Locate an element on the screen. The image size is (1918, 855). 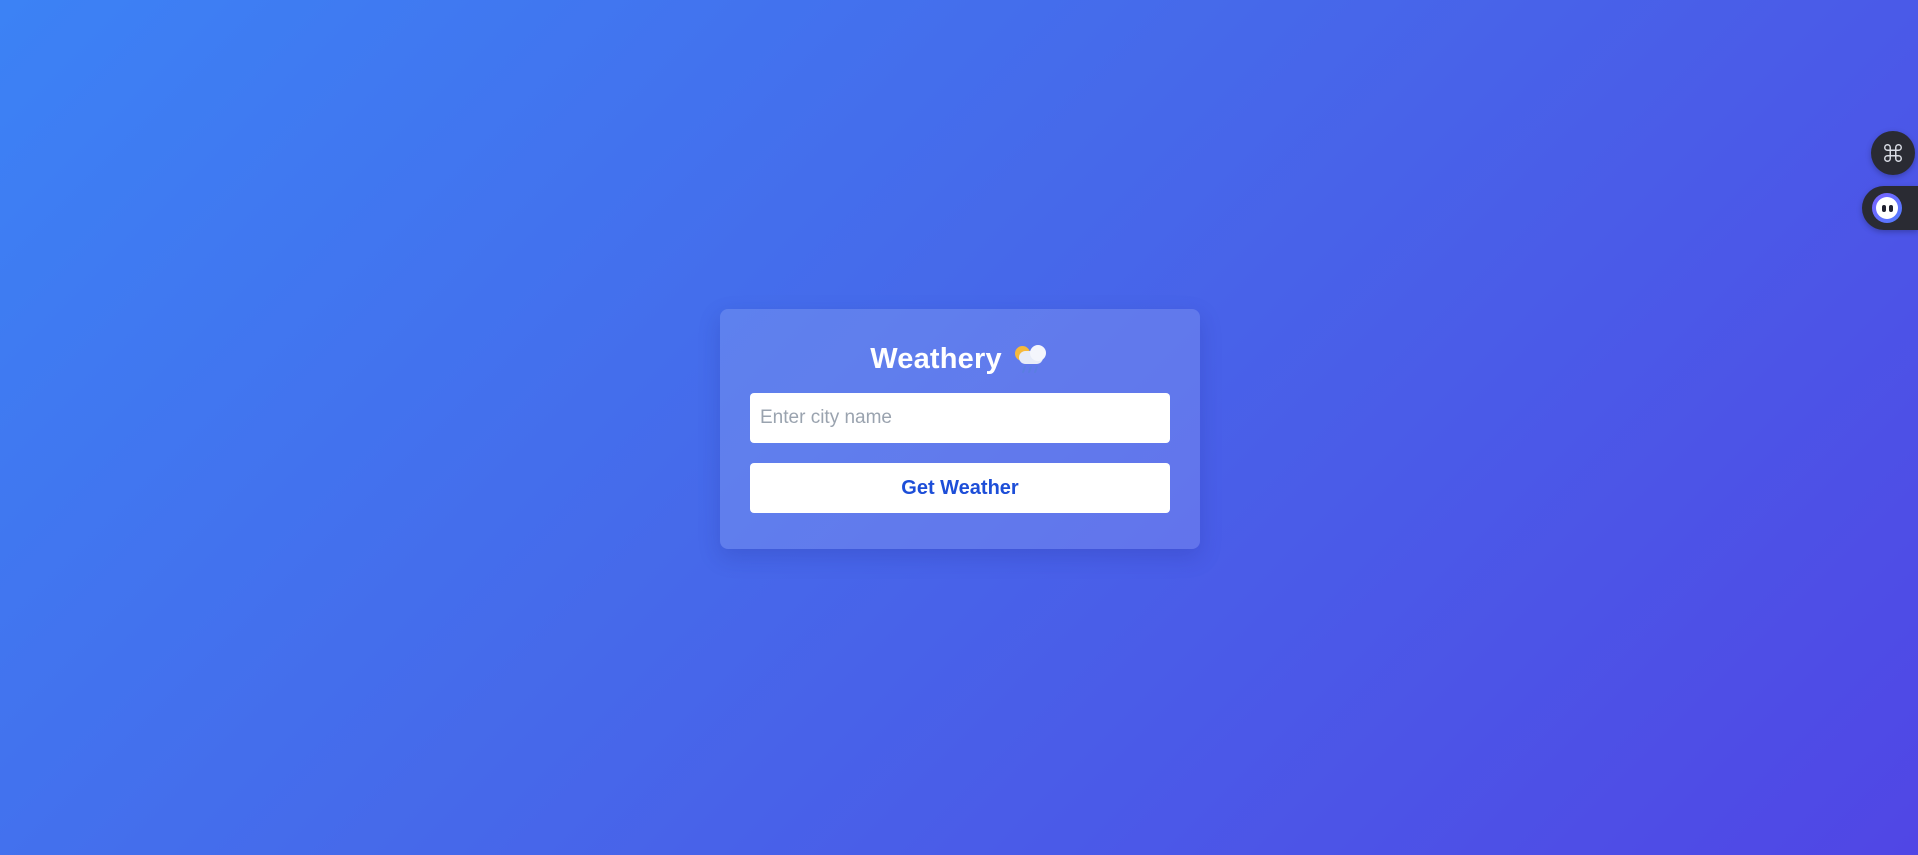
app-title: Weathery is located at coordinates (936, 358).